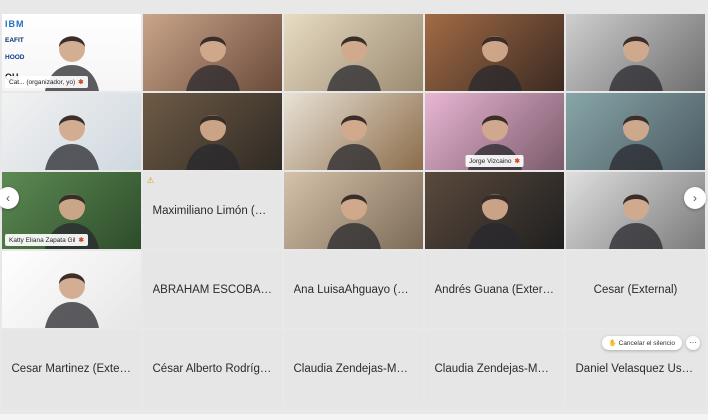 Image resolution: width=708 pixels, height=420 pixels. I want to click on hand-icon: ✋, so click(612, 343).